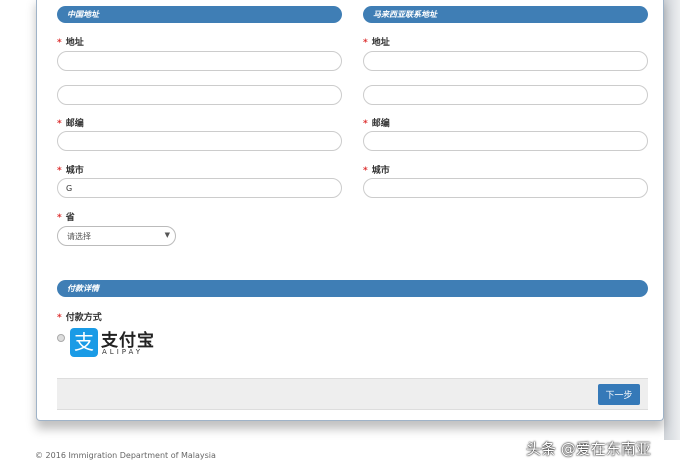 Image resolution: width=680 pixels, height=471 pixels. Describe the element at coordinates (376, 124) in the screenshot. I see `my-postcode-label: * 邮编` at that location.